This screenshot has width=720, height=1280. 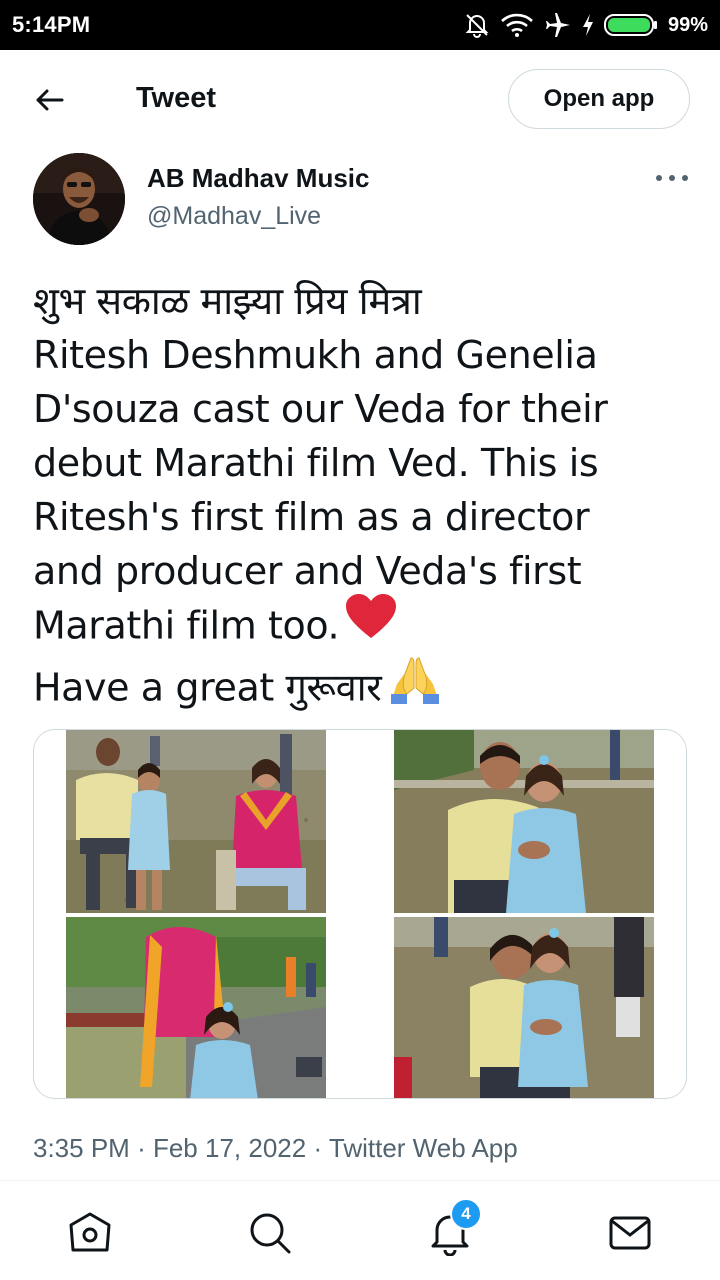 What do you see at coordinates (524, 821) in the screenshot?
I see `photo-father-daughter` at bounding box center [524, 821].